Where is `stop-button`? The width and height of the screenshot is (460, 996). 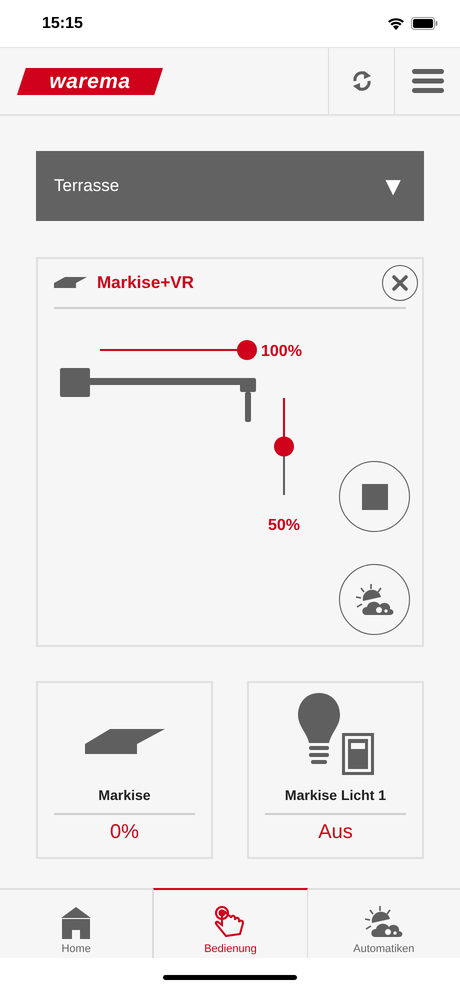 stop-button is located at coordinates (374, 496).